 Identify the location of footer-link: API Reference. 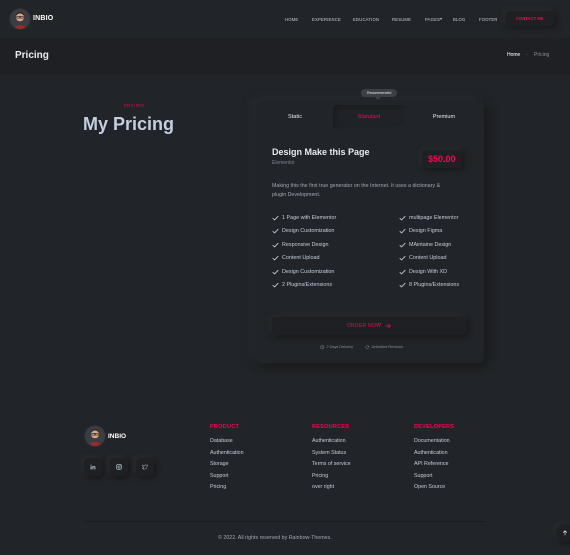
(434, 467).